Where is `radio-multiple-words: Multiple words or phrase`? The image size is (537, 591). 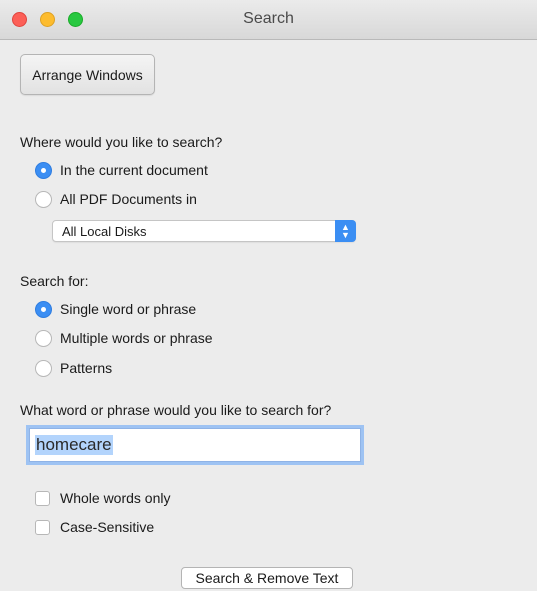
radio-multiple-words: Multiple words or phrase is located at coordinates (124, 338).